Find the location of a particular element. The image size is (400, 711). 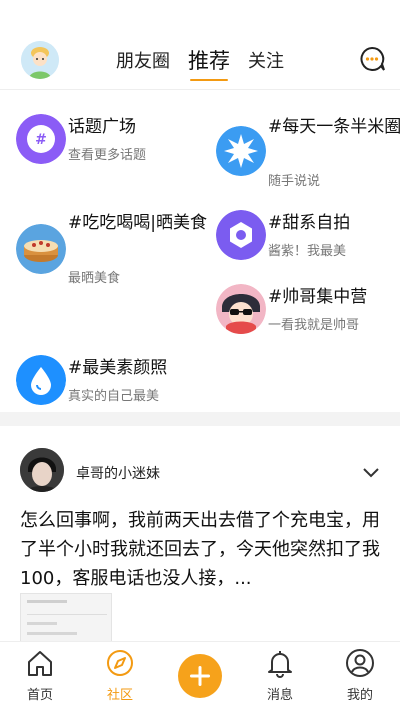

cool-avatar-icon is located at coordinates (241, 309).